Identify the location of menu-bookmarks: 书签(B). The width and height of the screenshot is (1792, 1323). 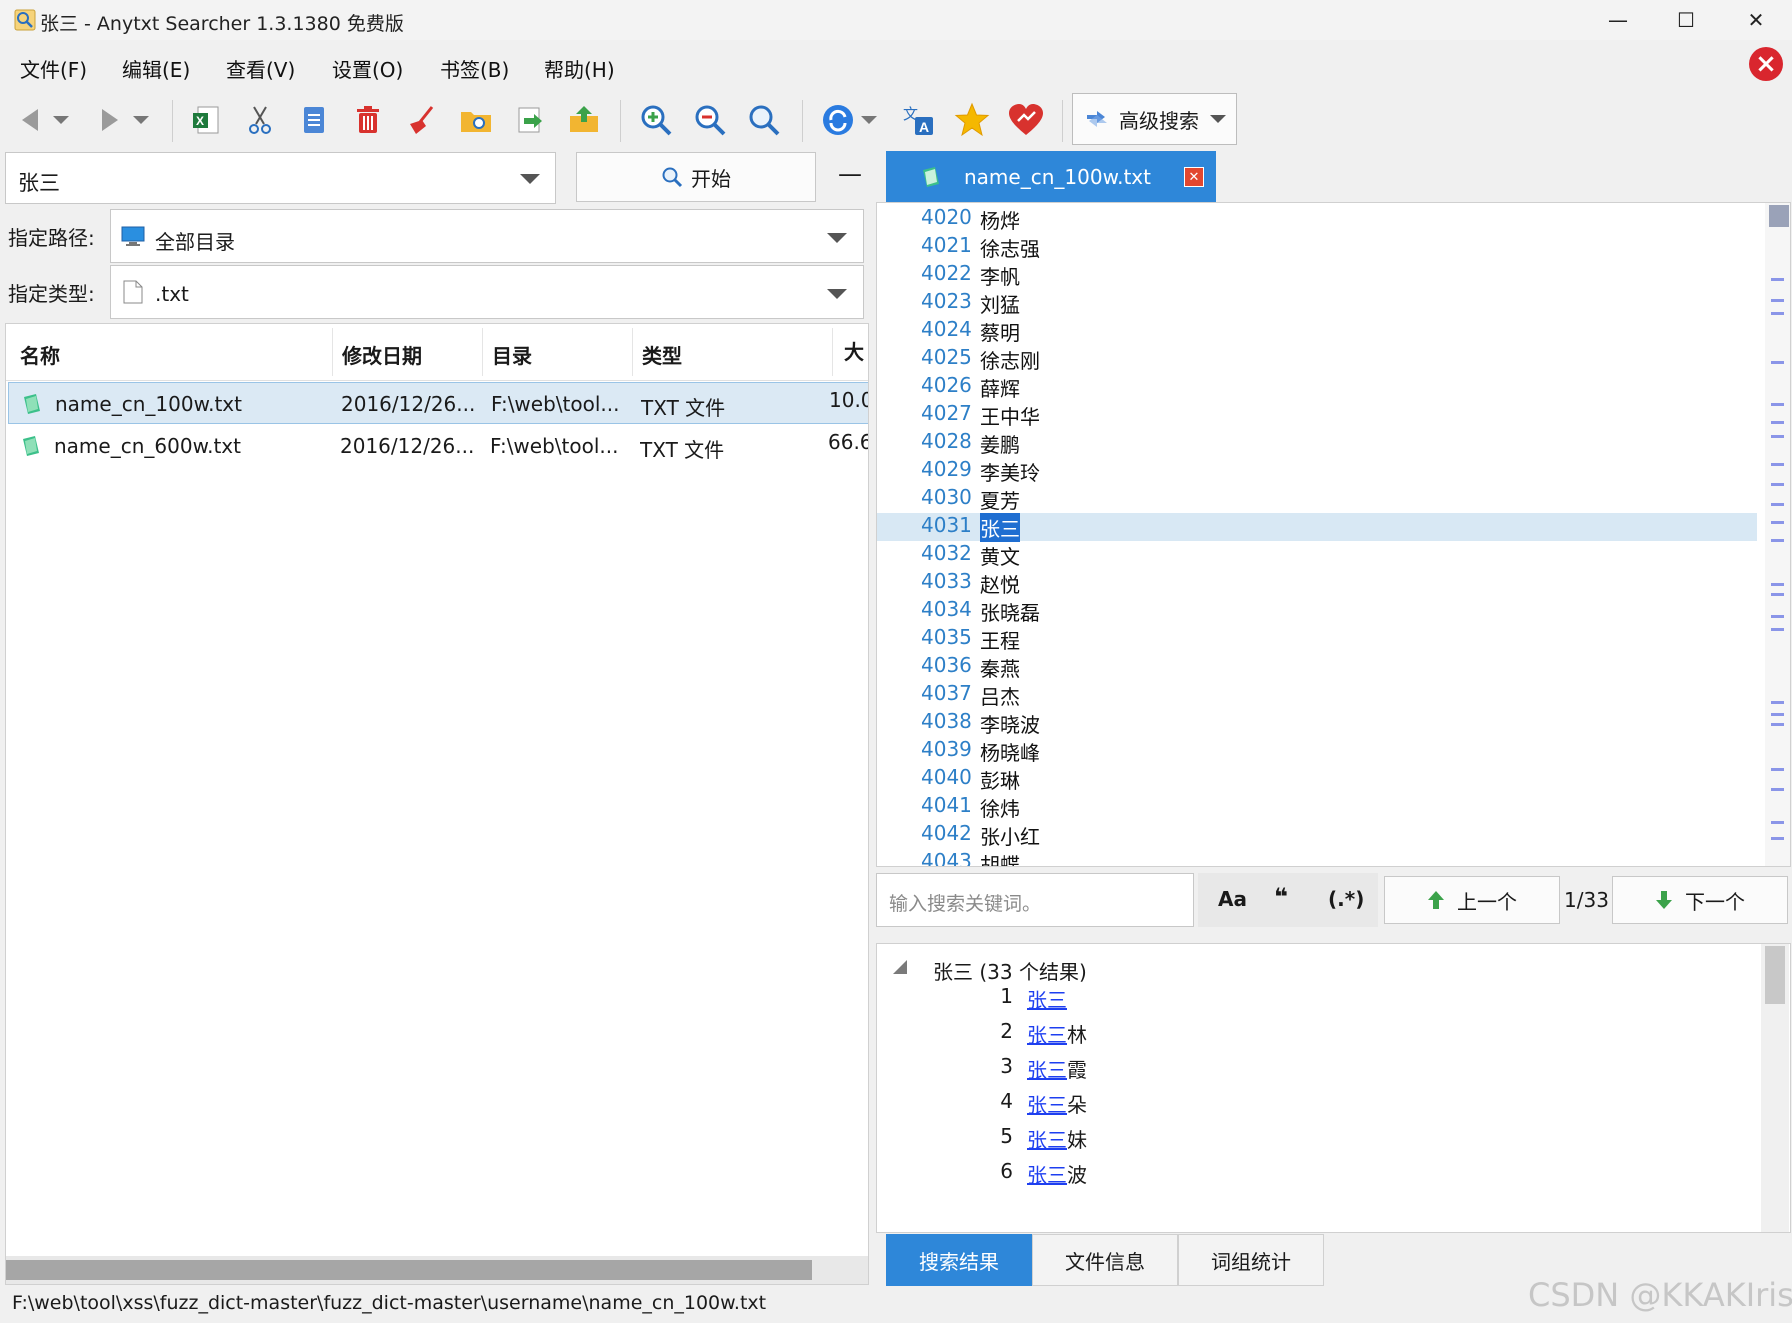
(474, 68).